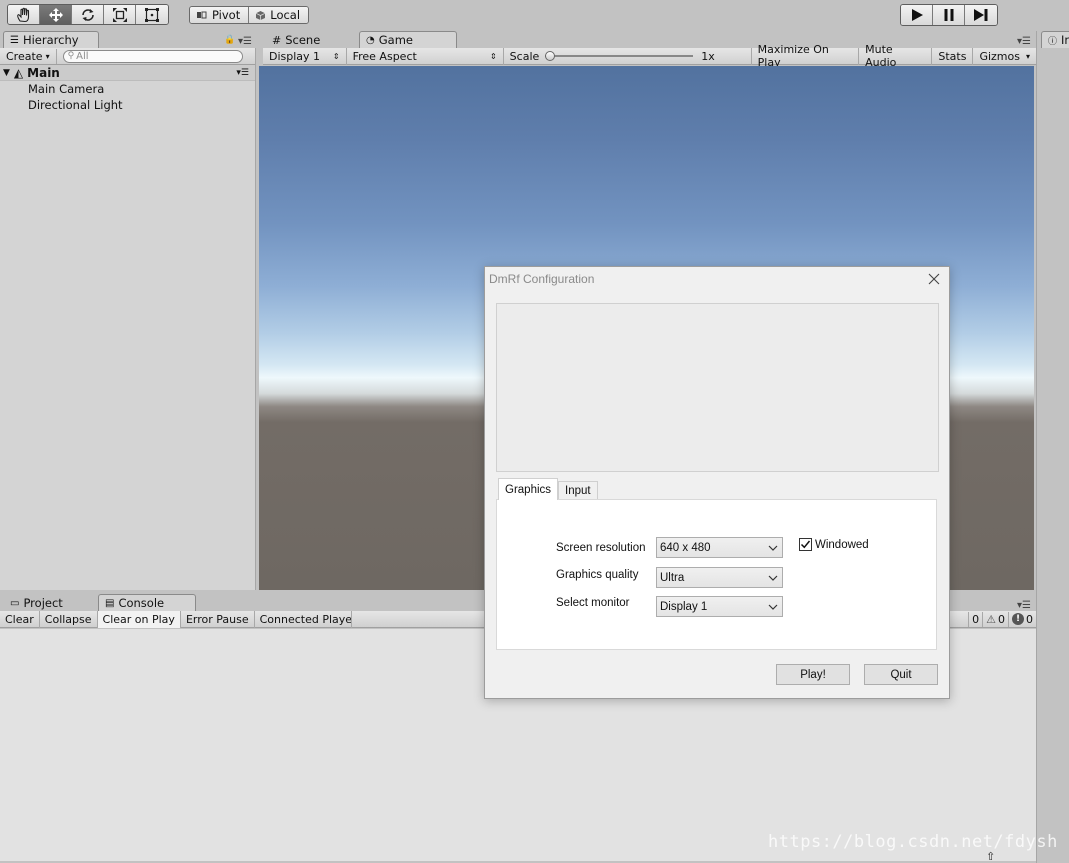 This screenshot has width=1069, height=863. Describe the element at coordinates (311, 39) in the screenshot. I see `tab-scene: # Scene` at that location.